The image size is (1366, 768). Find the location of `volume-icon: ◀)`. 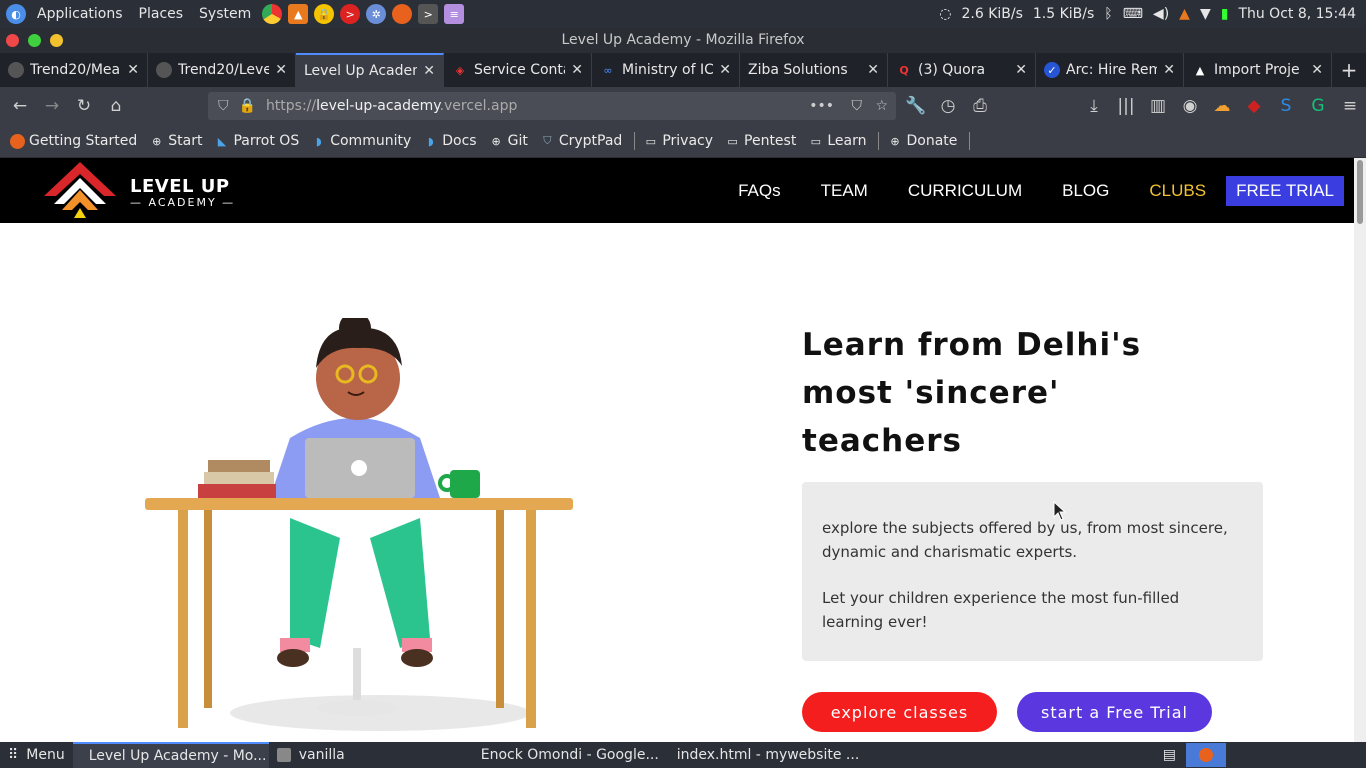

volume-icon: ◀) is located at coordinates (1161, 14).